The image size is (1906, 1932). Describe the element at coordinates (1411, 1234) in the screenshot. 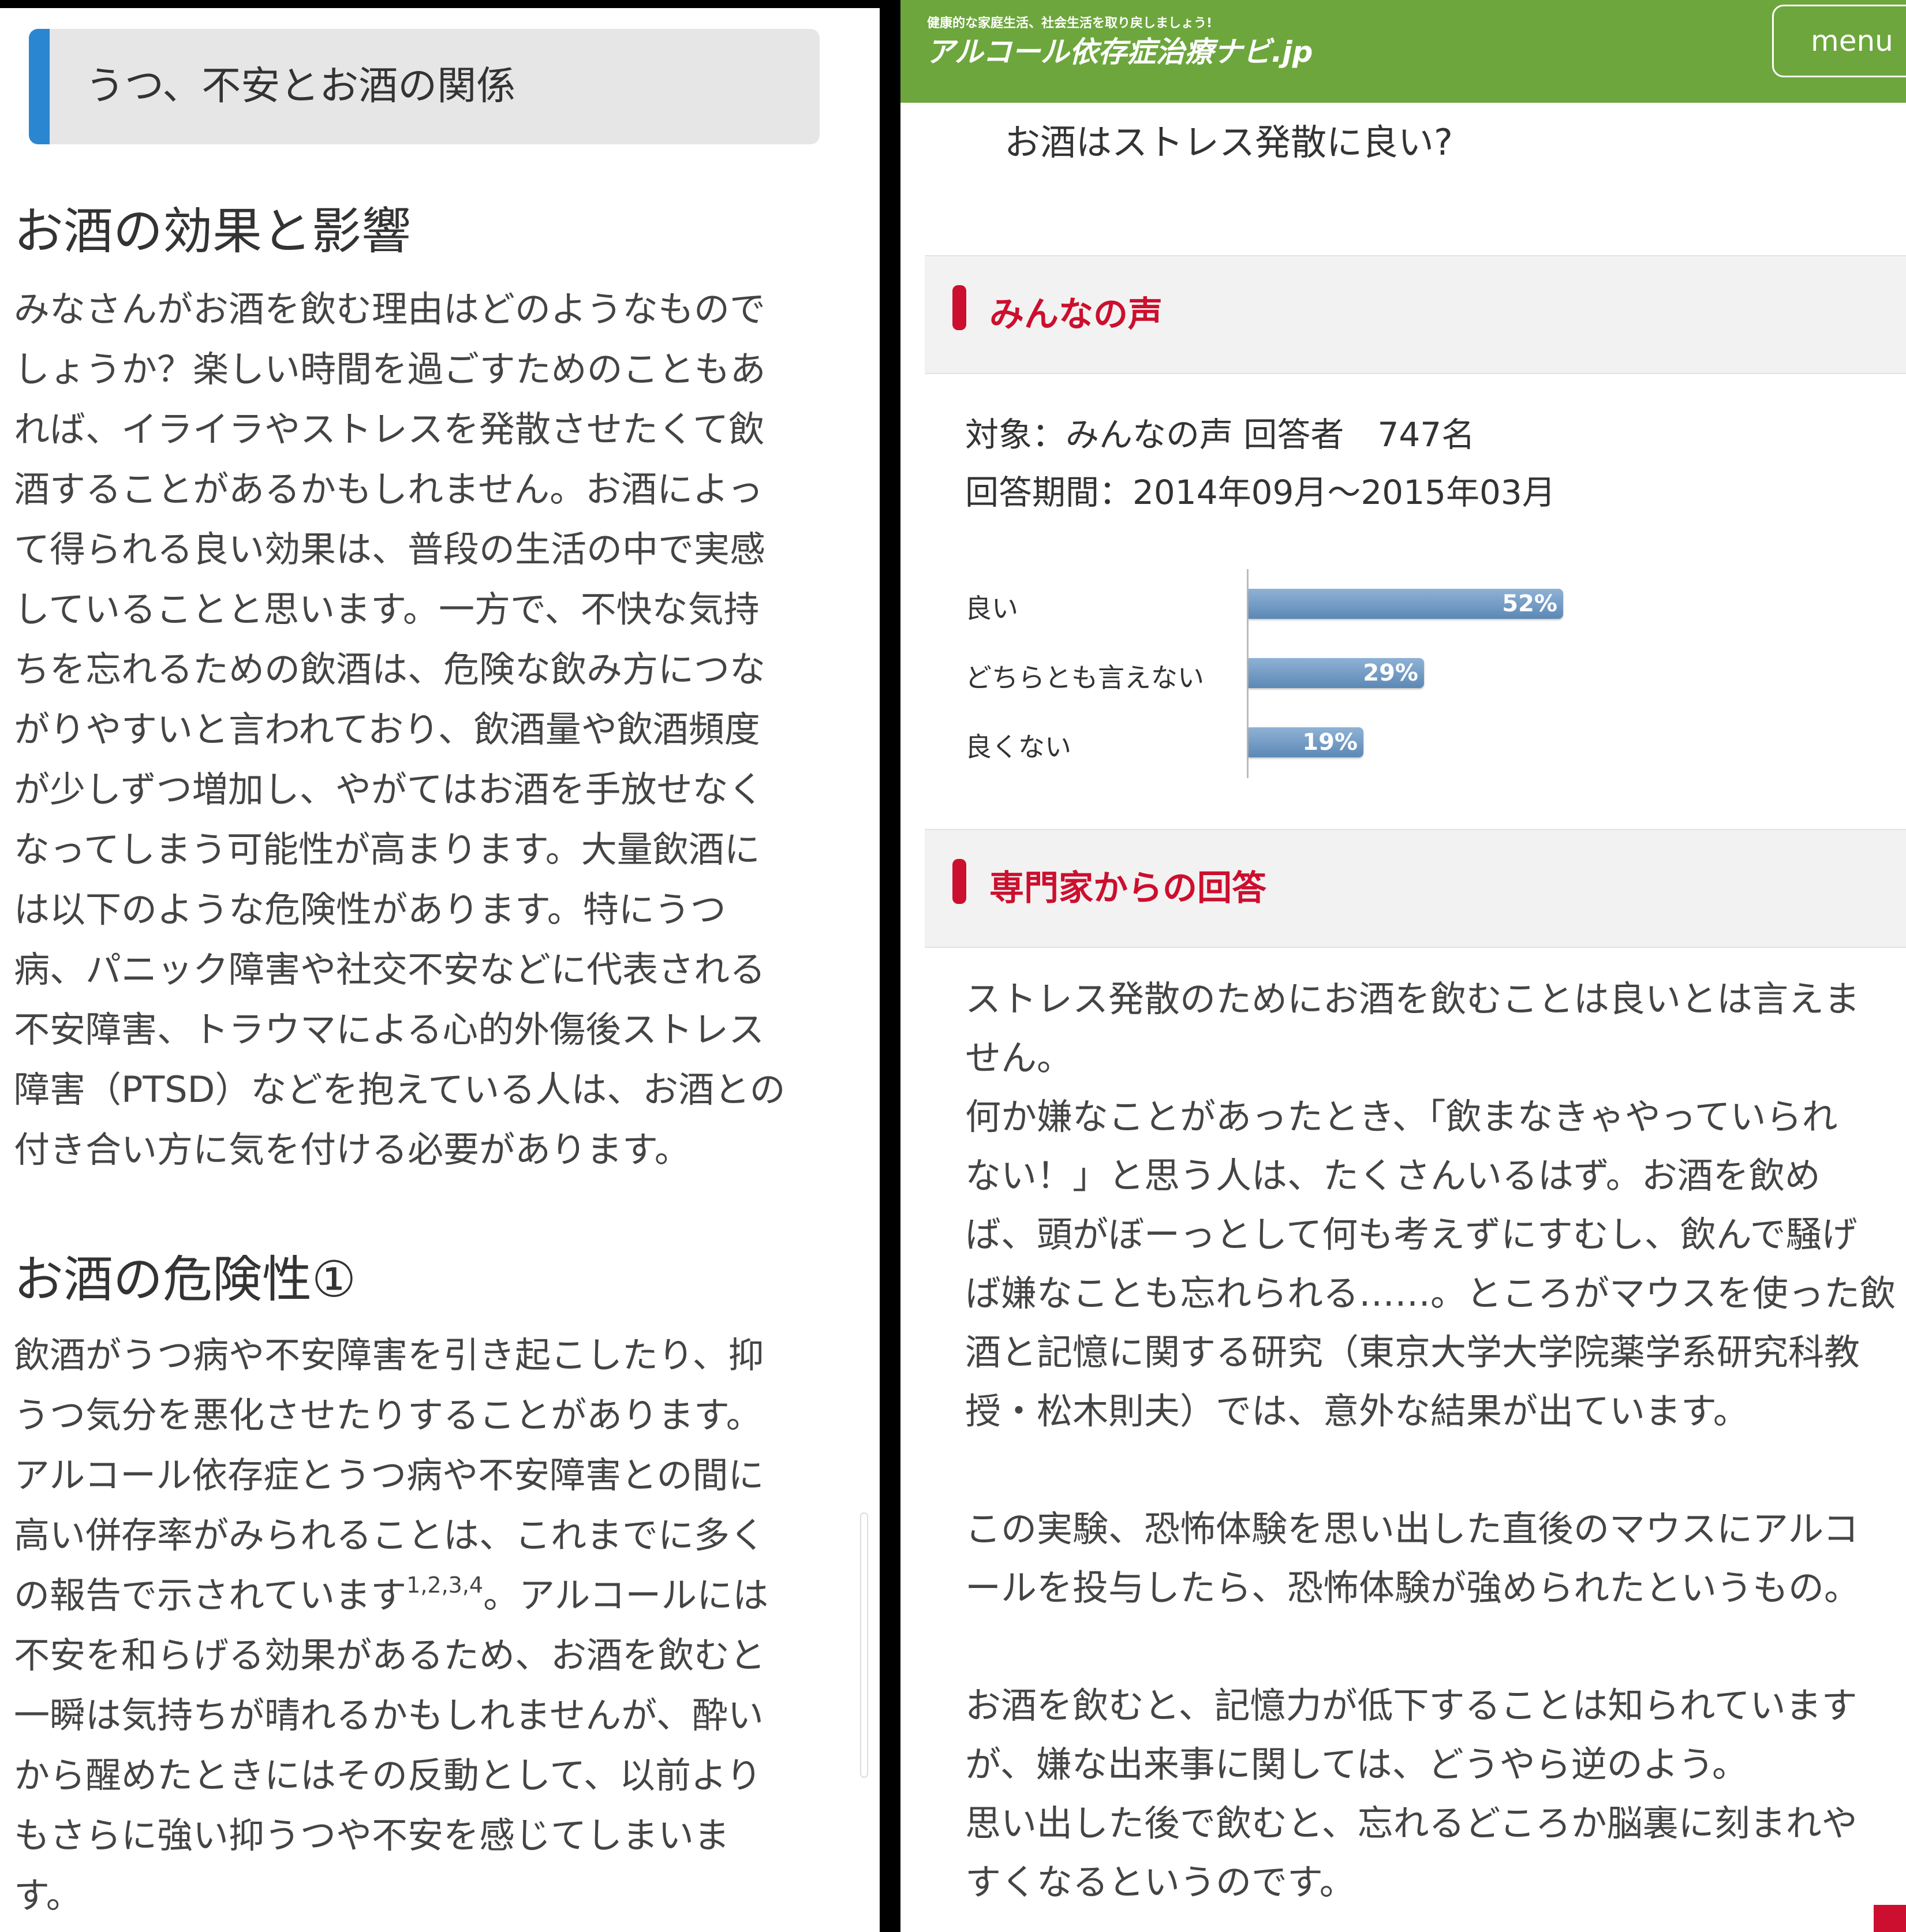

I see `paragraph-line: ば、頭がぼーっとして何も考えずにすむし、飲んで騒げ` at that location.